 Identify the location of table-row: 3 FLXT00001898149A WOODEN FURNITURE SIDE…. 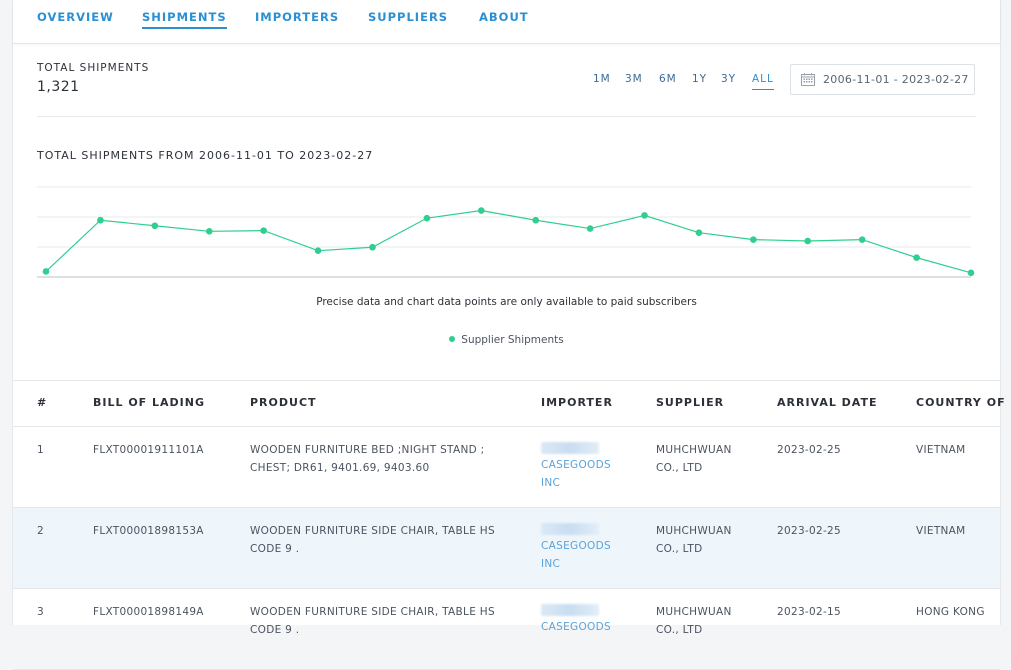
(506, 629).